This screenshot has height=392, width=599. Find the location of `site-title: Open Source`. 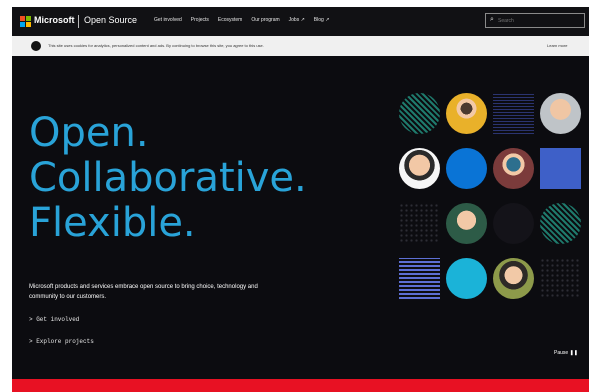

site-title: Open Source is located at coordinates (110, 20).